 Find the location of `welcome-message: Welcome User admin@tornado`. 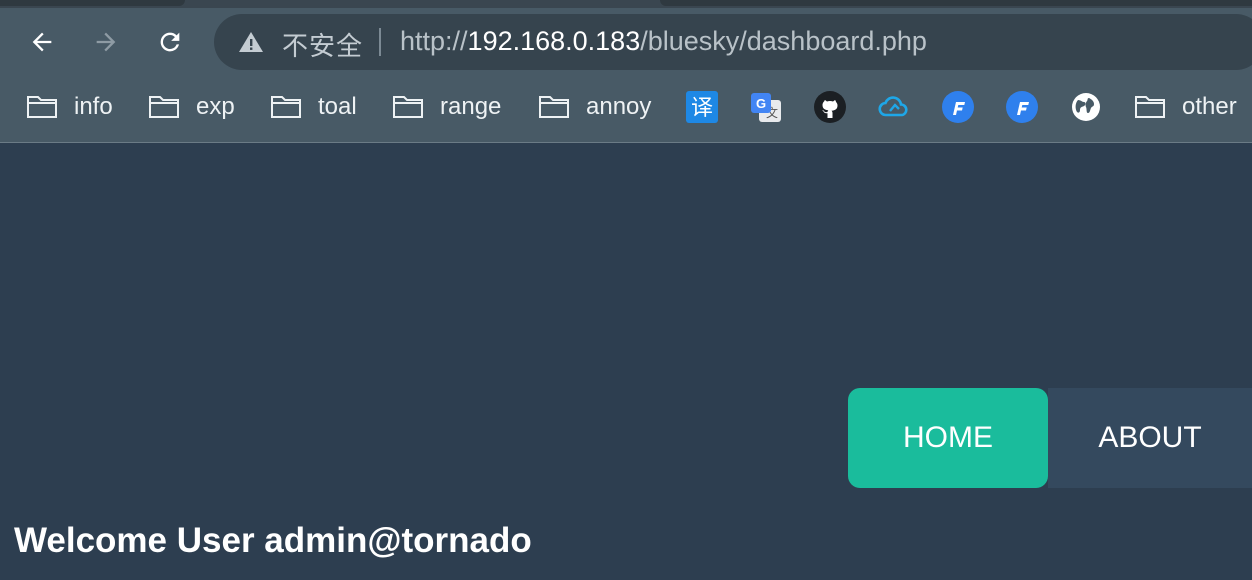

welcome-message: Welcome User admin@tornado is located at coordinates (273, 540).